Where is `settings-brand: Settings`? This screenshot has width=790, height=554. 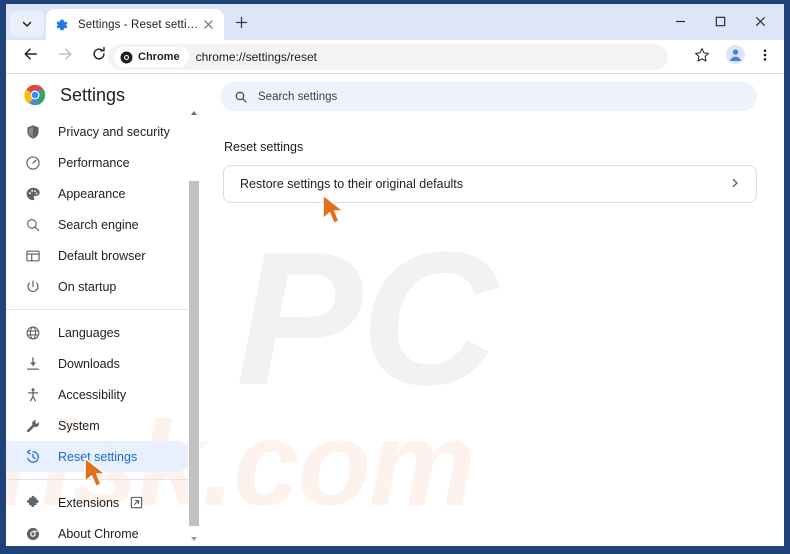 settings-brand: Settings is located at coordinates (99, 95).